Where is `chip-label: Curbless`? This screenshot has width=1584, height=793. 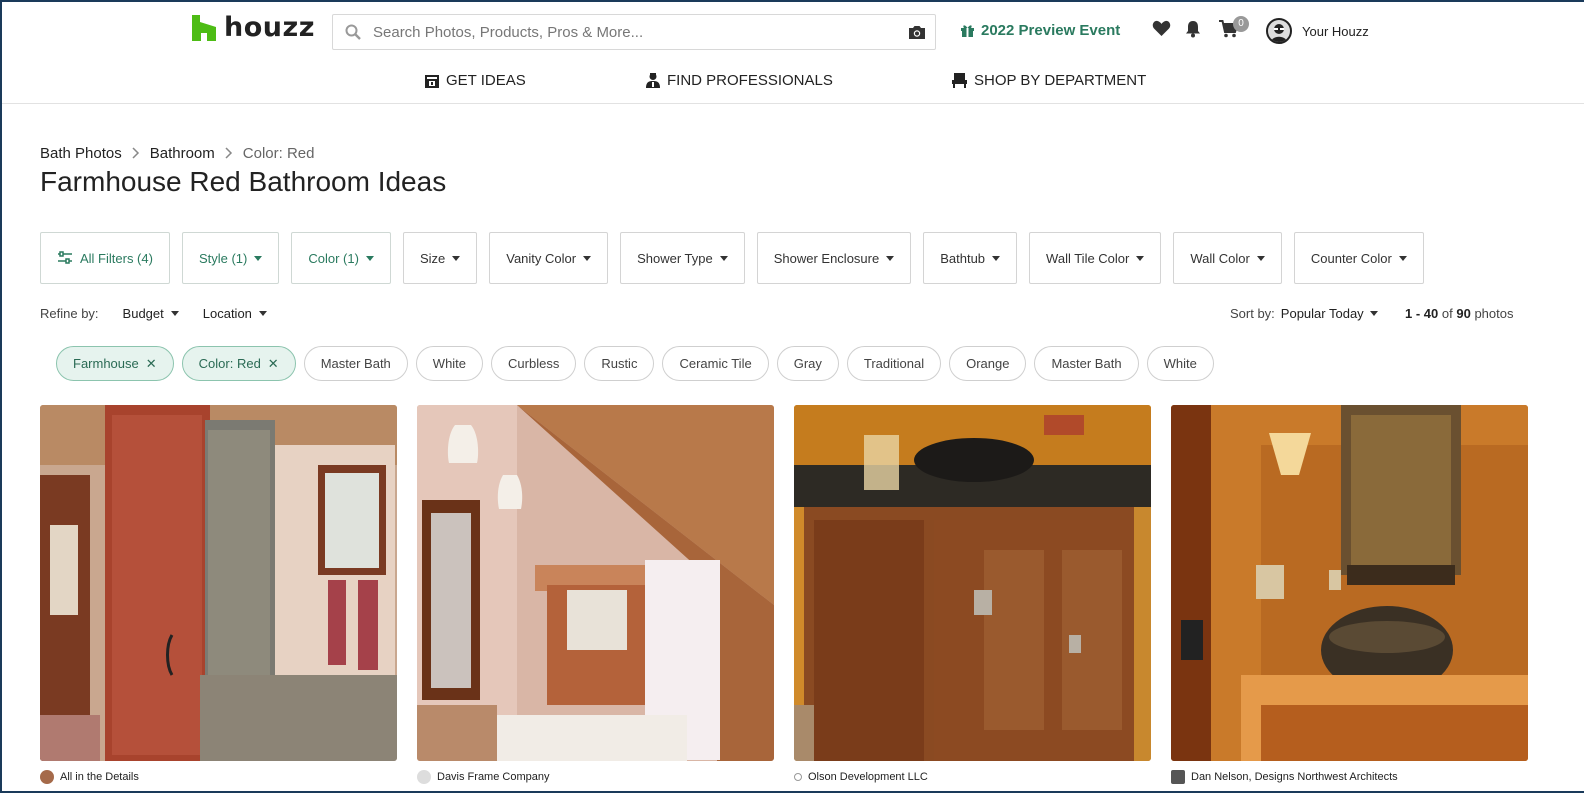 chip-label: Curbless is located at coordinates (534, 363).